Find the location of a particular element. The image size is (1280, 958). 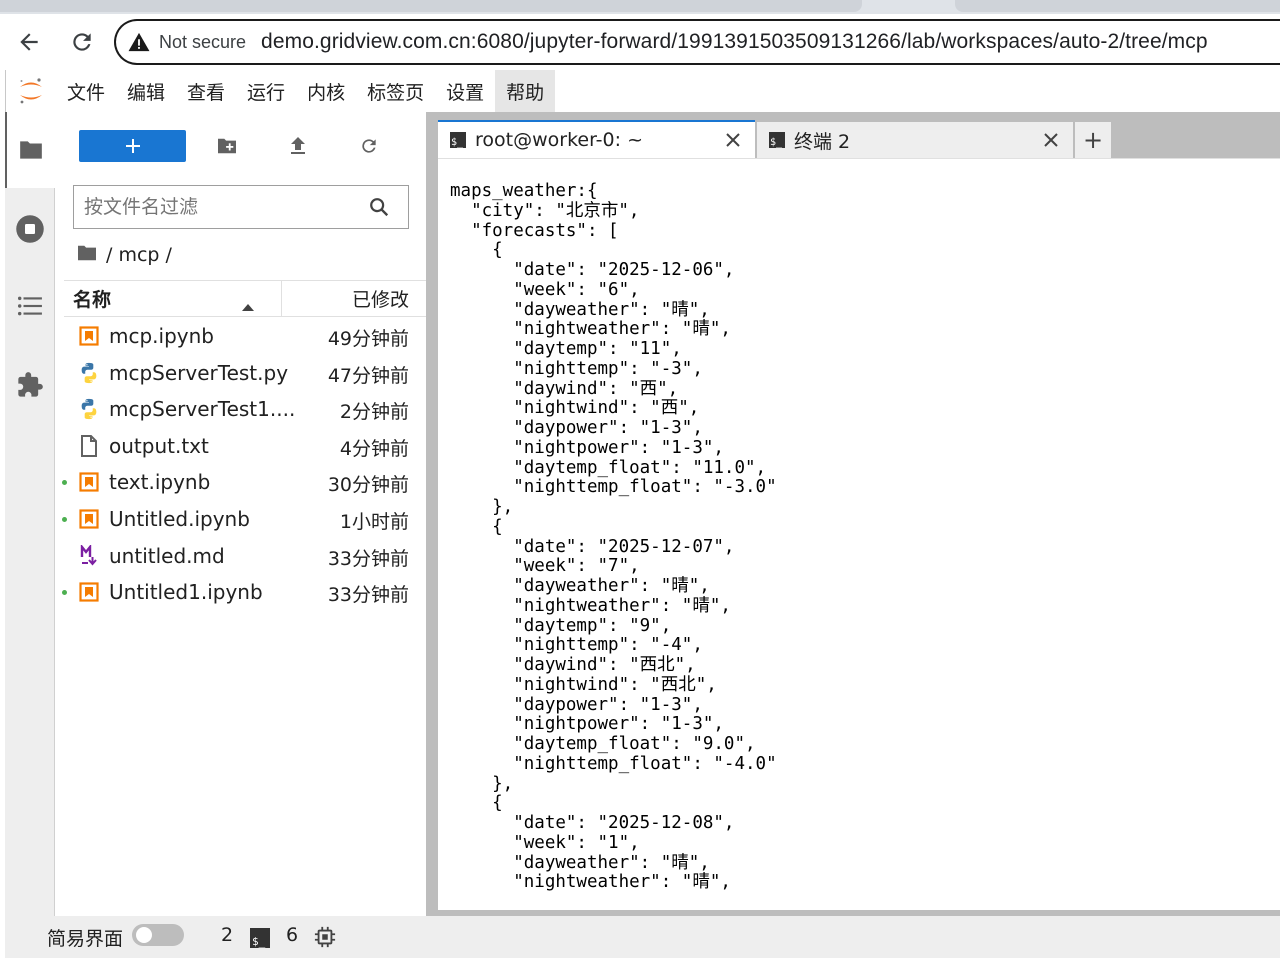

back-button is located at coordinates (29, 42).